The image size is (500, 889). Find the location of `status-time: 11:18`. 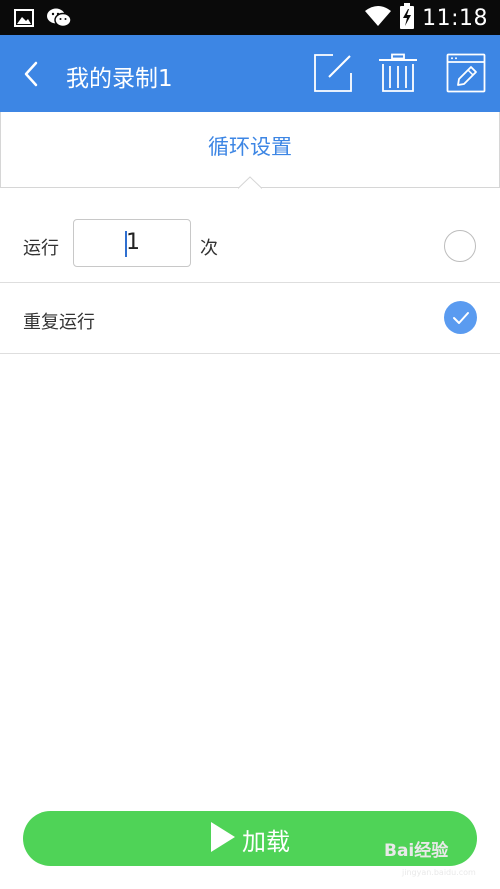

status-time: 11:18 is located at coordinates (455, 18).